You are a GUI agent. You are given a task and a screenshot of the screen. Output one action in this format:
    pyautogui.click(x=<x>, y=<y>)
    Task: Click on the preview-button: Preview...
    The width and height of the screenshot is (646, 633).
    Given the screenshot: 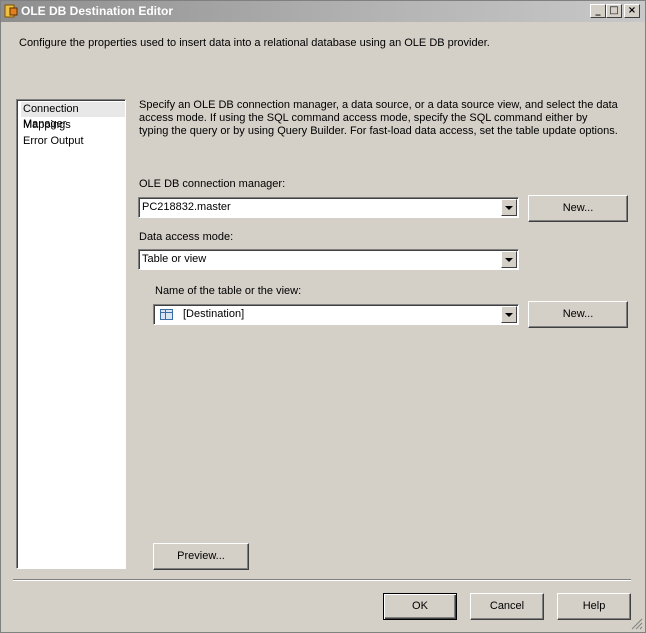 What is the action you would take?
    pyautogui.click(x=201, y=556)
    